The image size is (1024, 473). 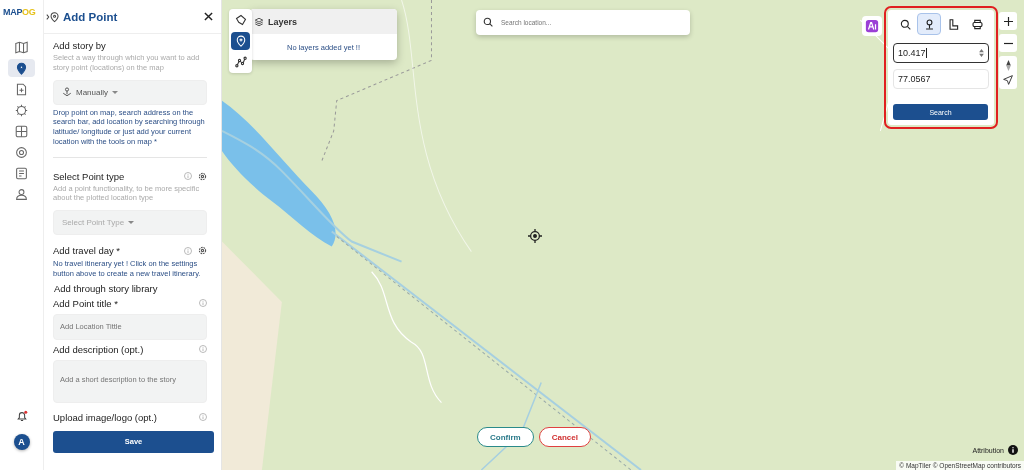 I want to click on add-pin-tool-icon, so click(x=240, y=41).